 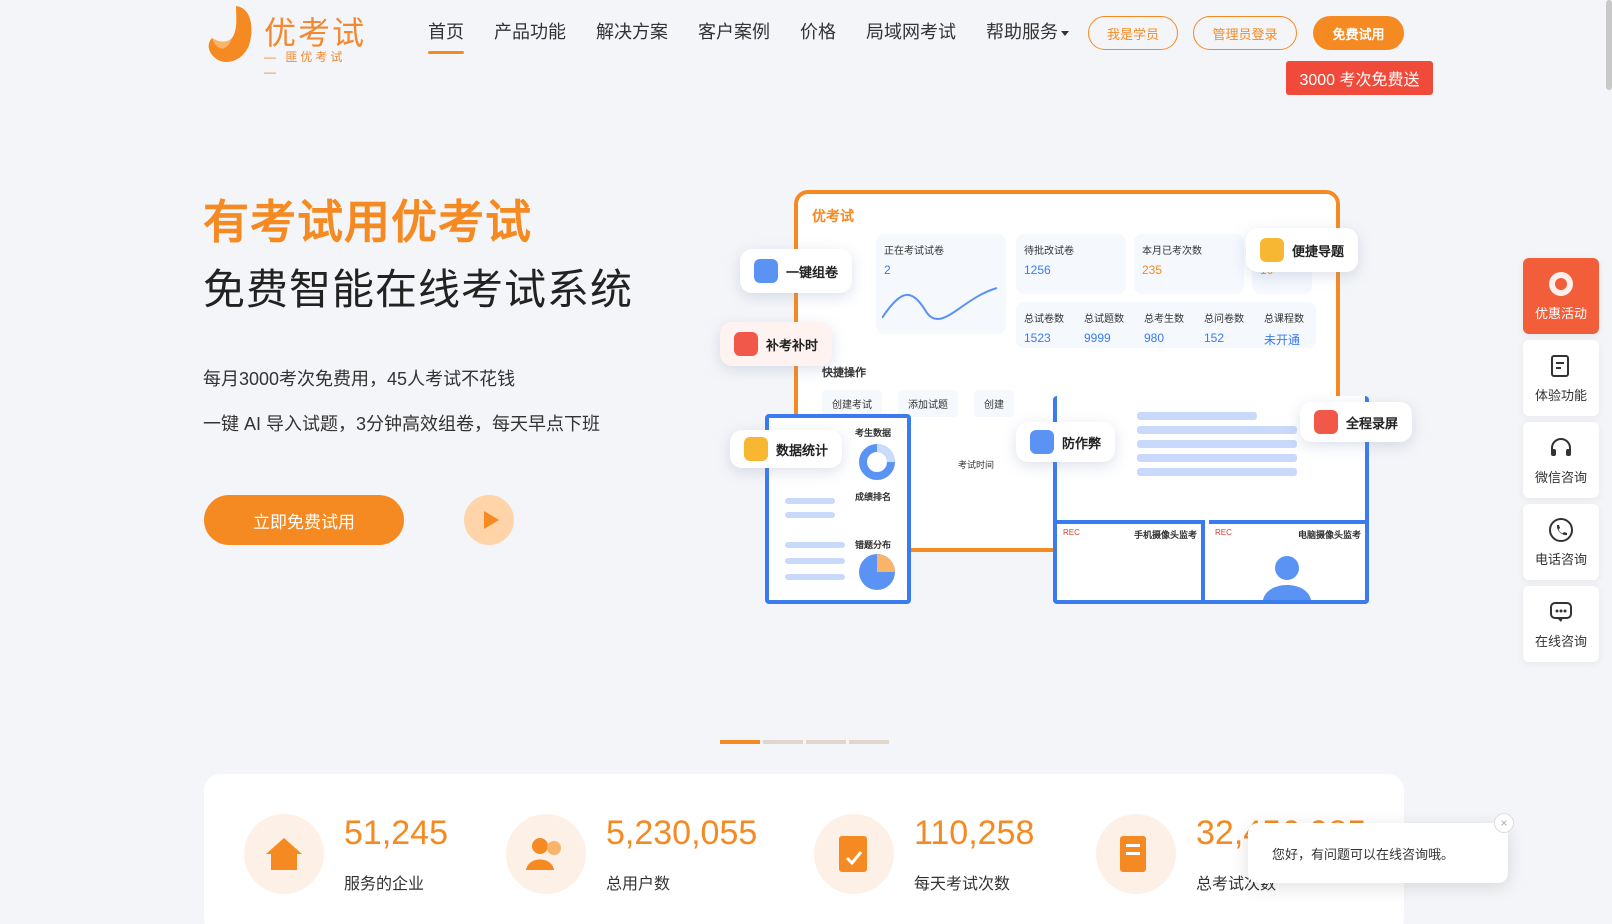 What do you see at coordinates (1097, 338) in the screenshot?
I see `total-questions-value: 9999` at bounding box center [1097, 338].